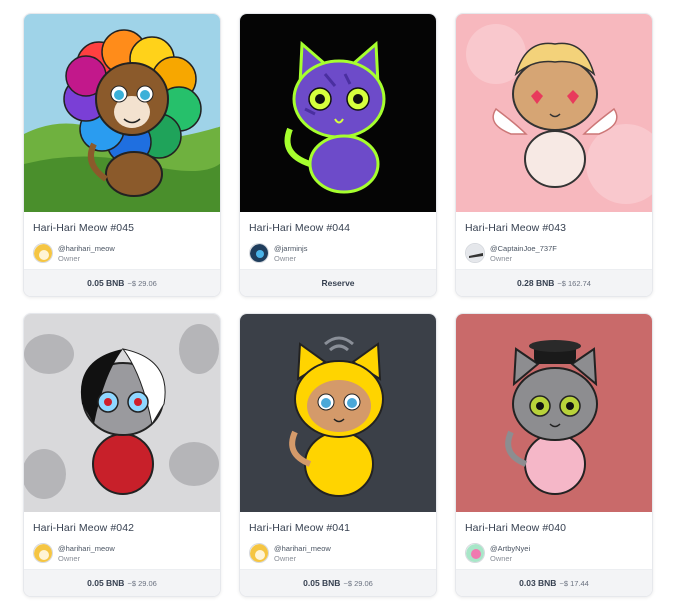 The height and width of the screenshot is (611, 680). I want to click on reserve-button: Reserve, so click(338, 282).